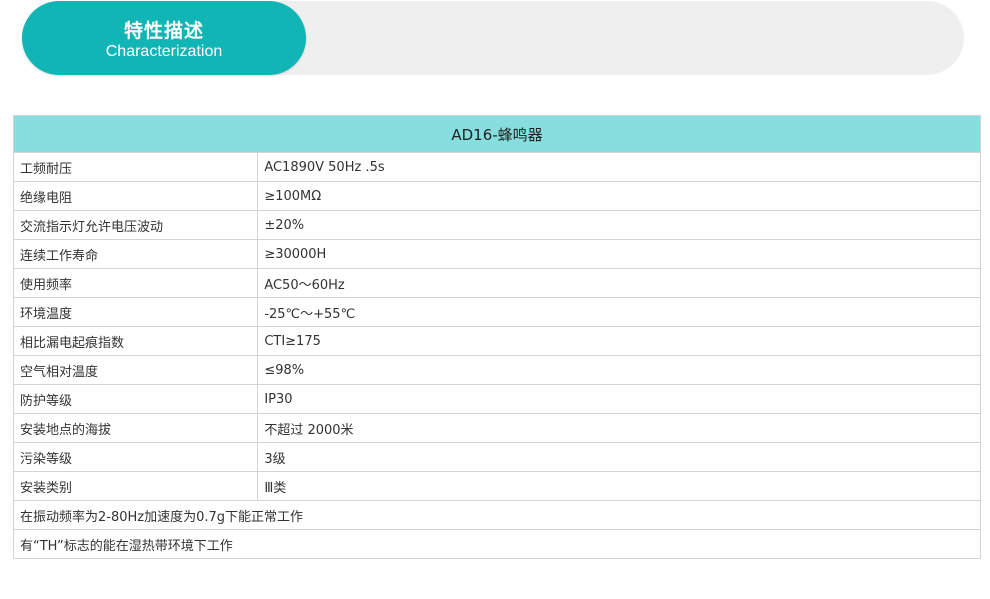  Describe the element at coordinates (619, 428) in the screenshot. I see `row-value: 不超过 2000米` at that location.